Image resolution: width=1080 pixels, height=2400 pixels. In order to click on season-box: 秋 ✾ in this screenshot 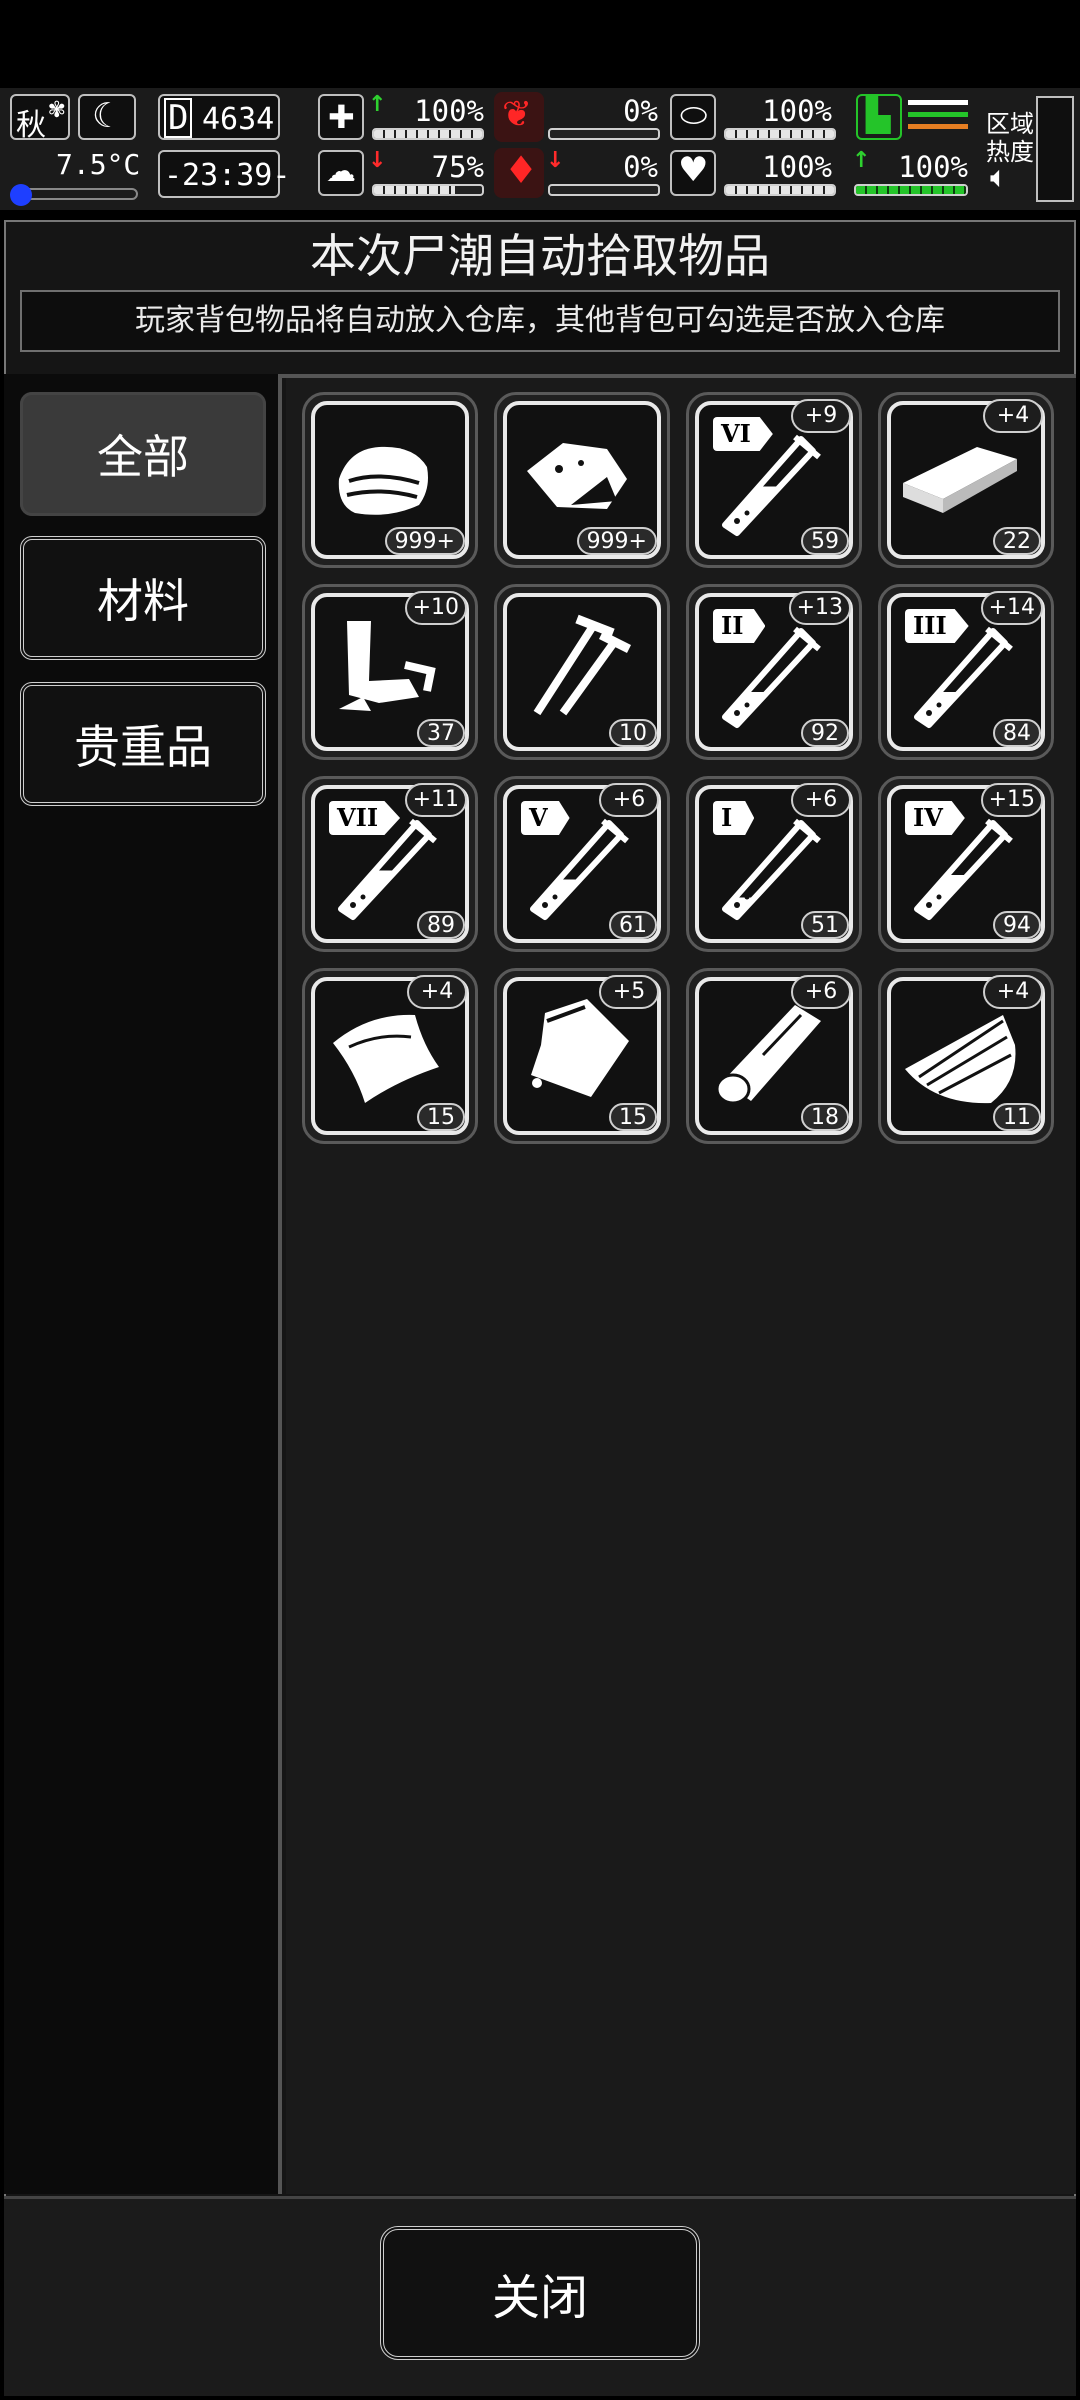, I will do `click(40, 118)`.